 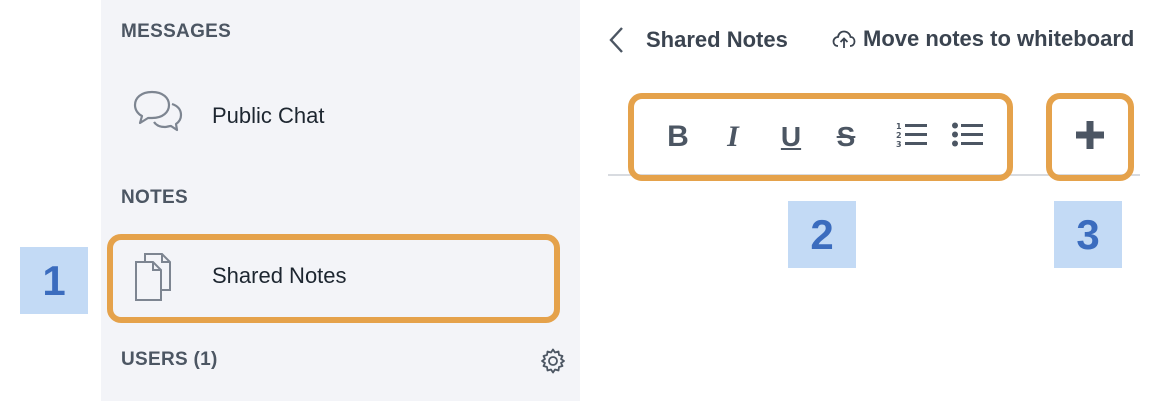 I want to click on step-badge-3: 3, so click(x=1088, y=234).